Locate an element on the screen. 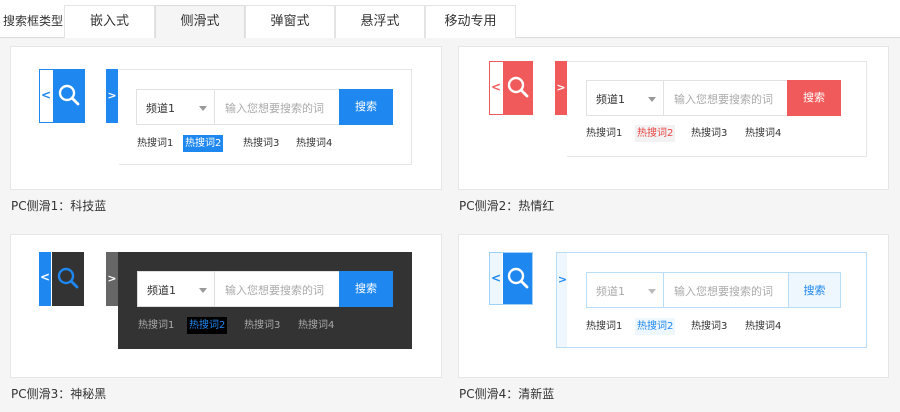 This screenshot has width=900, height=412. tab-bar: 搜索框类型 嵌入式 侧滑式 弹窗式 悬浮式 移动专用 is located at coordinates (450, 19).